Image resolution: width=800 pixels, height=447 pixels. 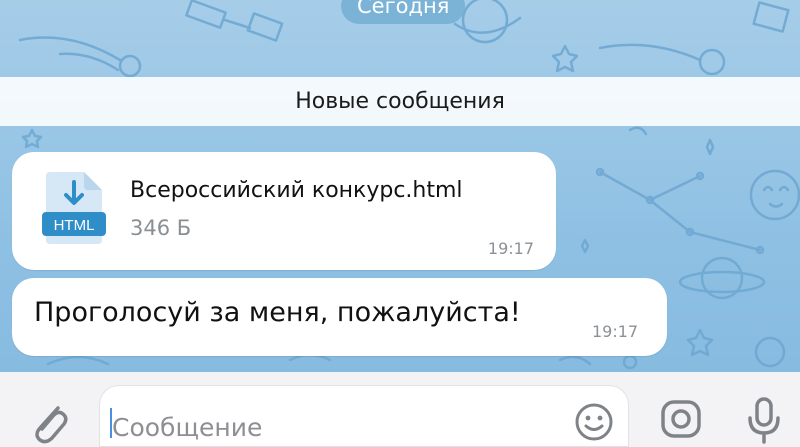 I want to click on file-name: Всероссийский конкурс.html, so click(x=296, y=190).